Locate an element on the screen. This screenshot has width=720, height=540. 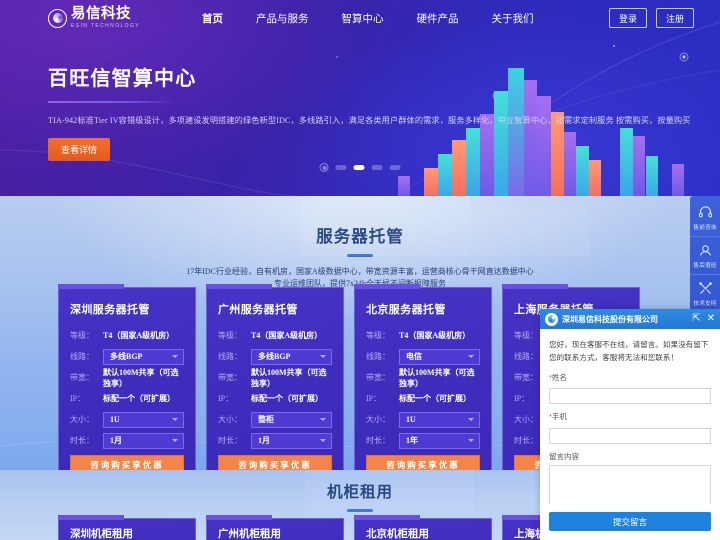
chat-name-input is located at coordinates (630, 396).